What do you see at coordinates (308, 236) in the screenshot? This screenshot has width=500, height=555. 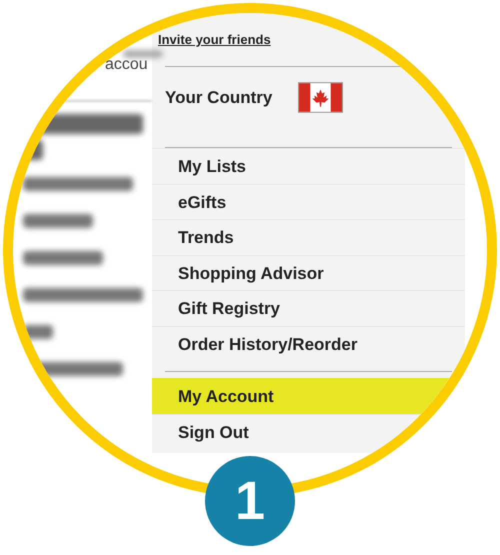 I see `menu-item: Trends` at bounding box center [308, 236].